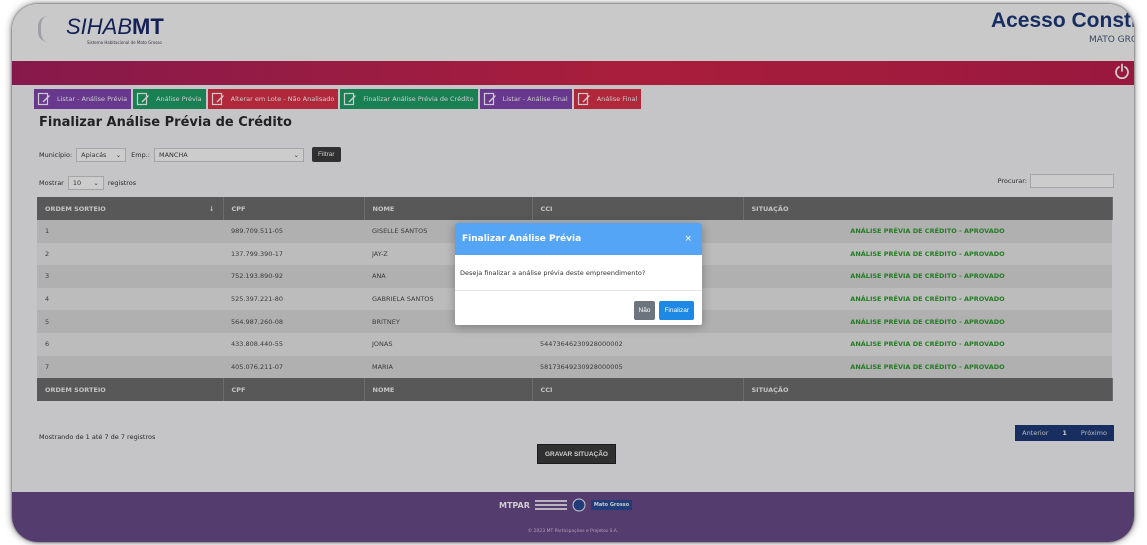  I want to click on dialog-header: Finalizar Análise Prévia ×, so click(578, 239).